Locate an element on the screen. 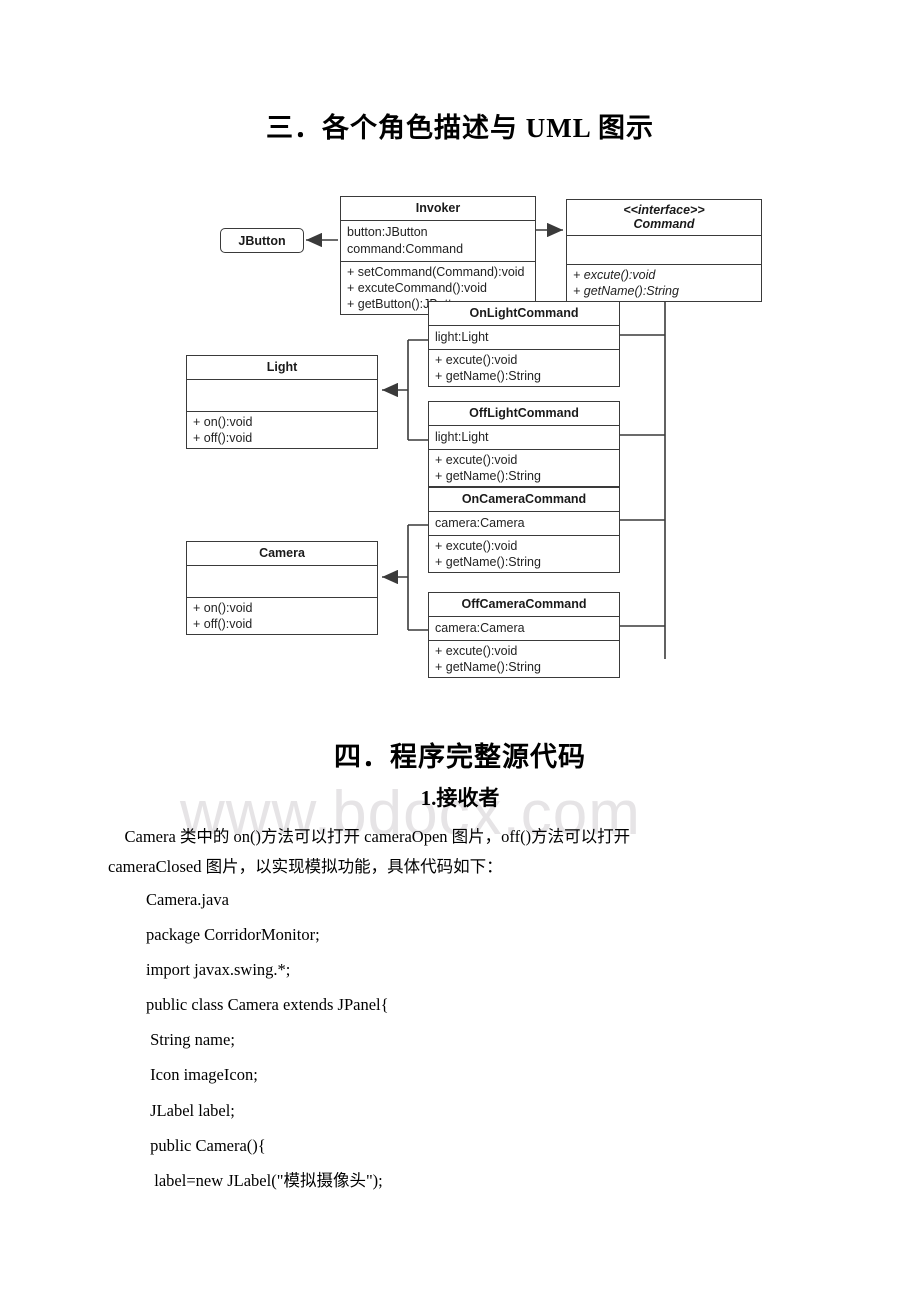  uml-class-jbutton-name: JButton is located at coordinates (262, 240).